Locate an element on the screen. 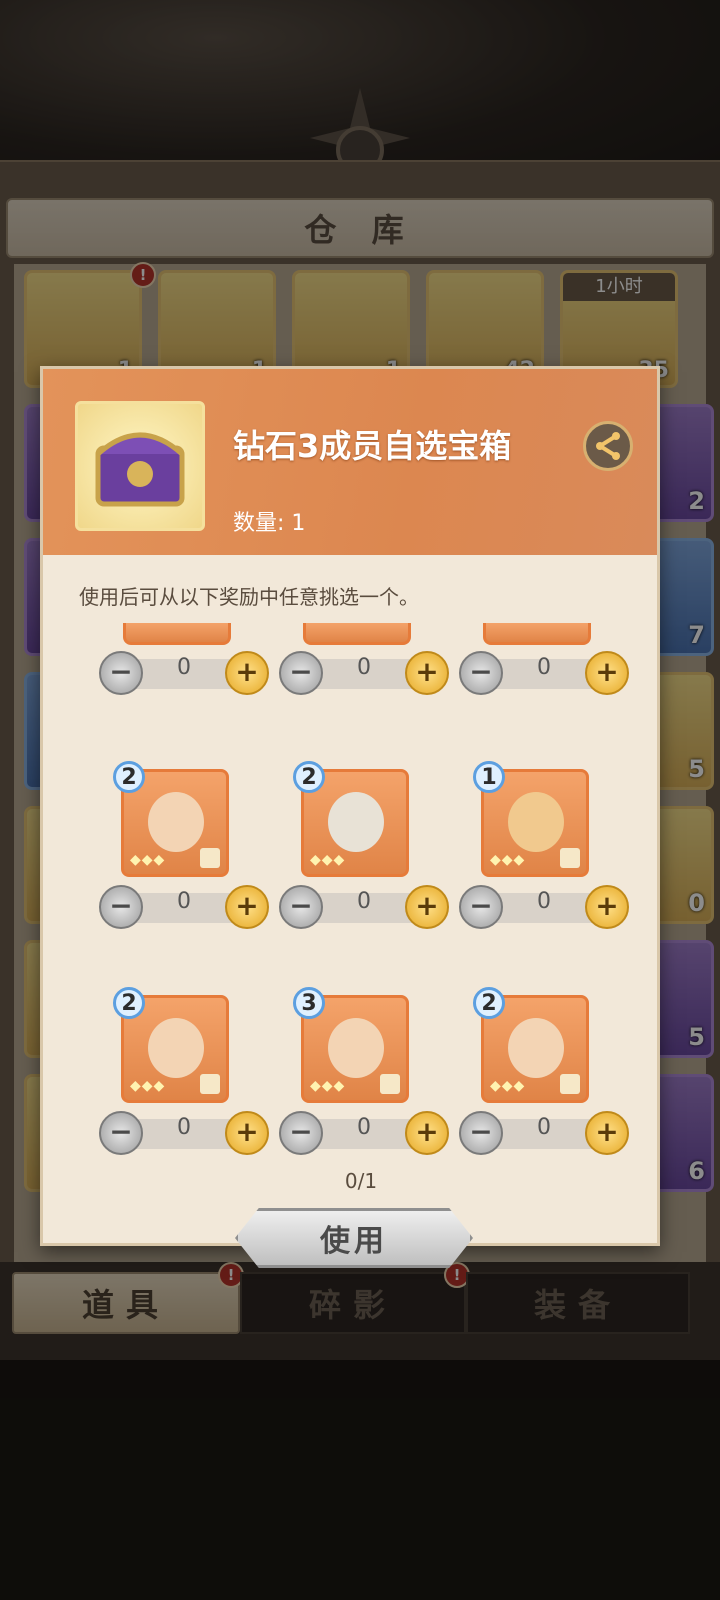 The width and height of the screenshot is (720, 1600). use-button: 使用 is located at coordinates (354, 1238).